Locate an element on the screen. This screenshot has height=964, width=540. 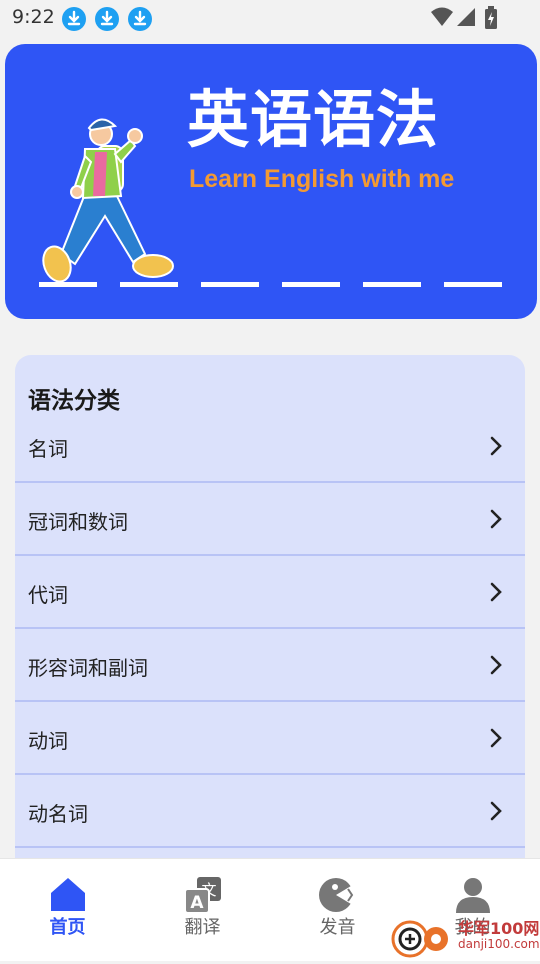
list-item-label: 代词 is located at coordinates (48, 595).